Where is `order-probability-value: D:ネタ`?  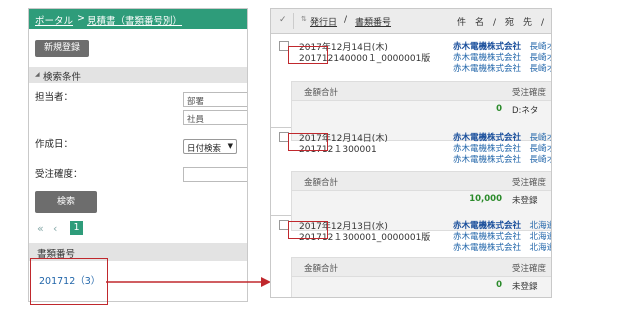 order-probability-value: D:ネタ is located at coordinates (525, 111).